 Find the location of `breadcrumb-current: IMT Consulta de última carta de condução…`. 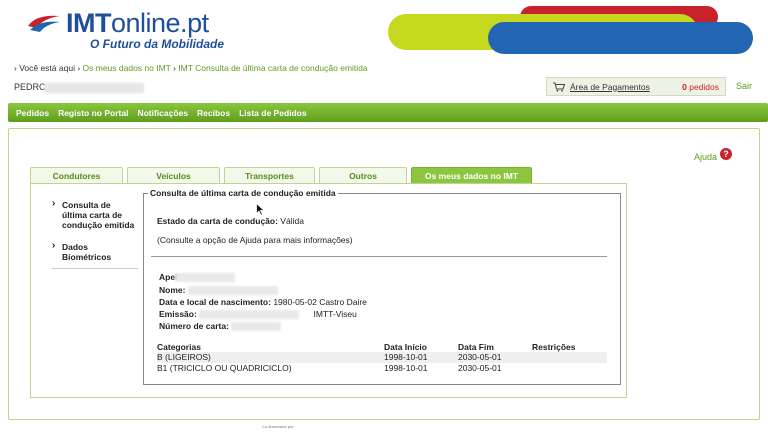

breadcrumb-current: IMT Consulta de última carta de condução… is located at coordinates (272, 68).